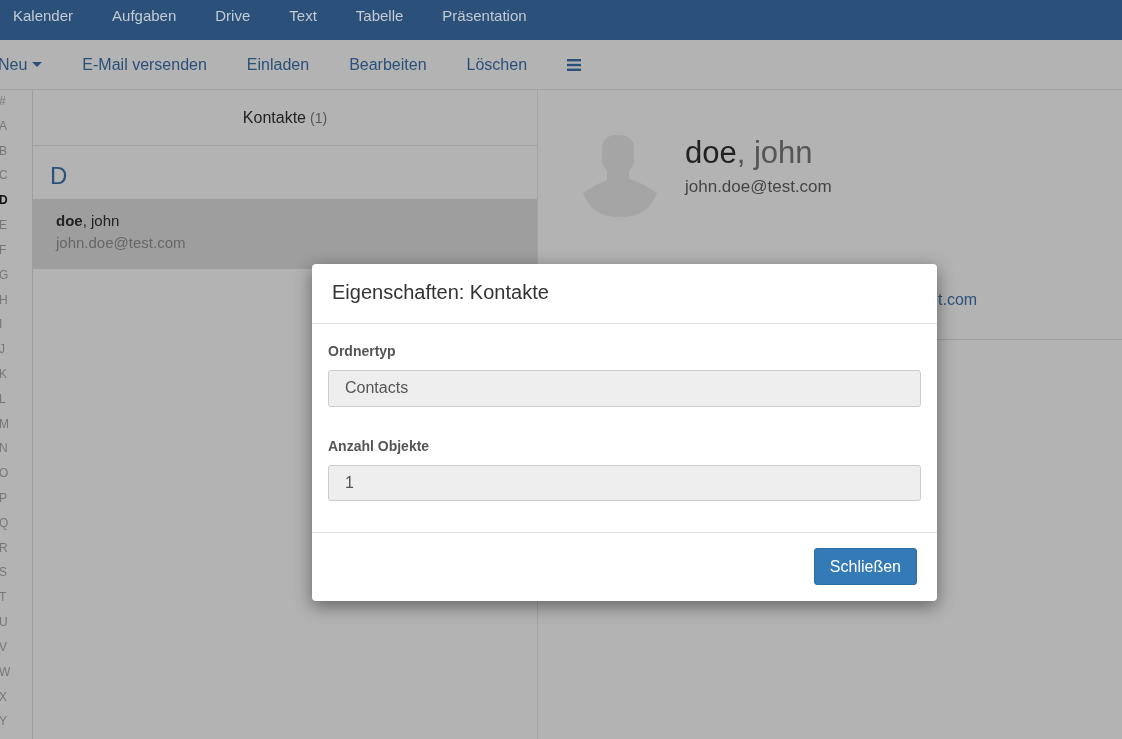 The height and width of the screenshot is (739, 1122). I want to click on index-letter: F, so click(3, 255).